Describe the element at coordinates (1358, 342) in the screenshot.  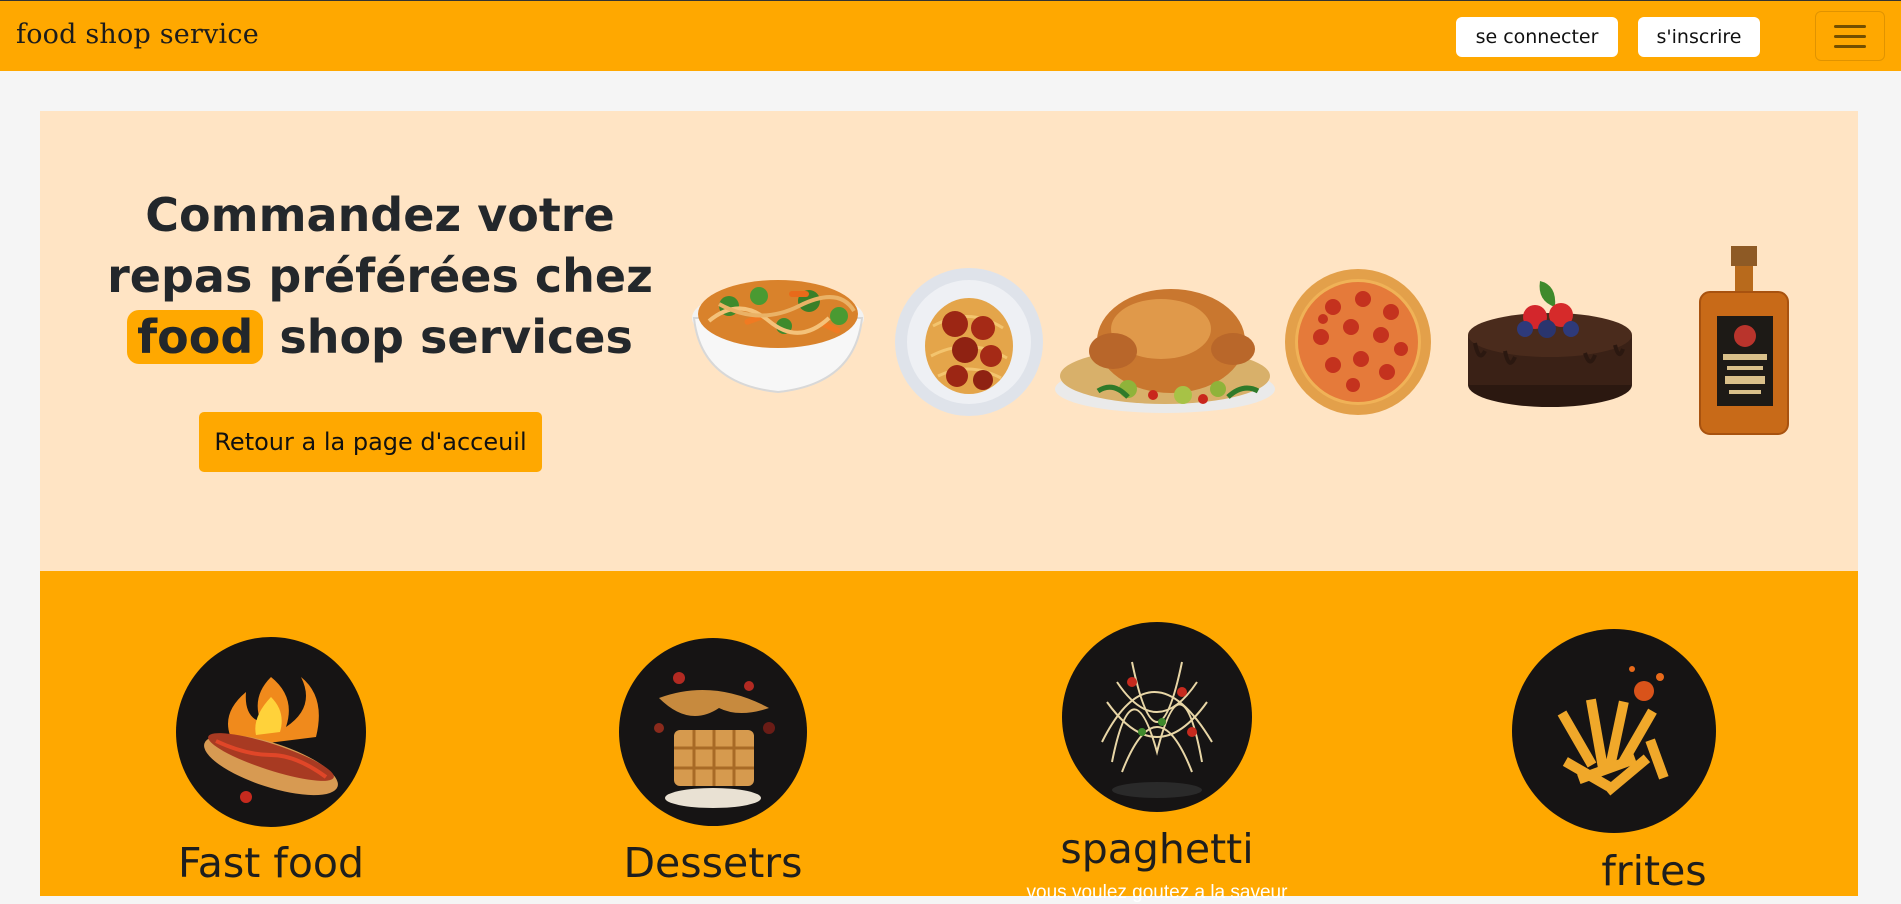
I see `pizza-image` at that location.